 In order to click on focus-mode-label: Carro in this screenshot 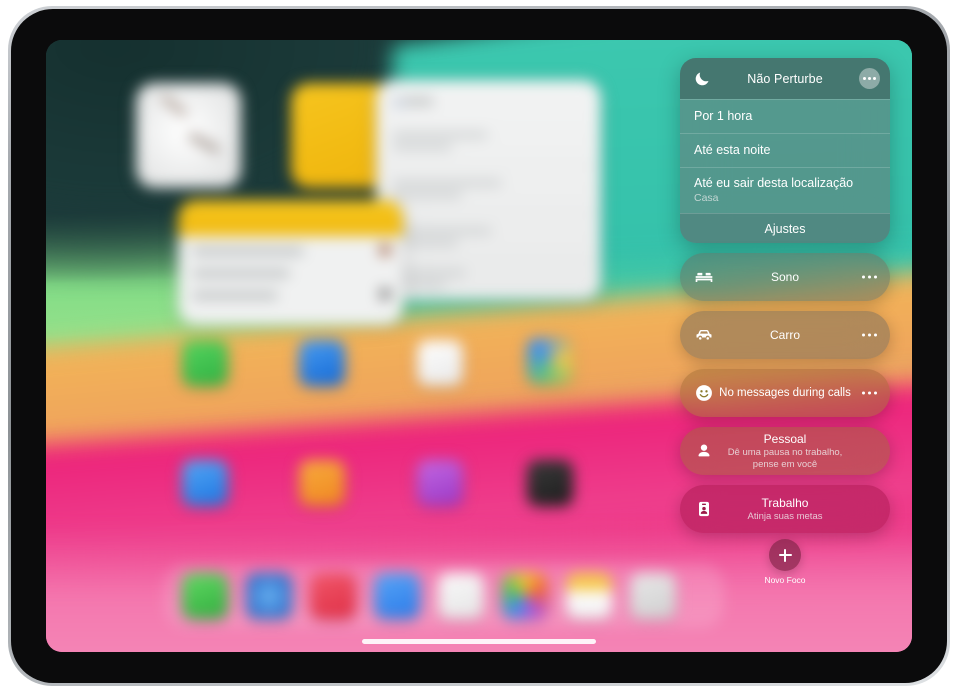, I will do `click(784, 335)`.